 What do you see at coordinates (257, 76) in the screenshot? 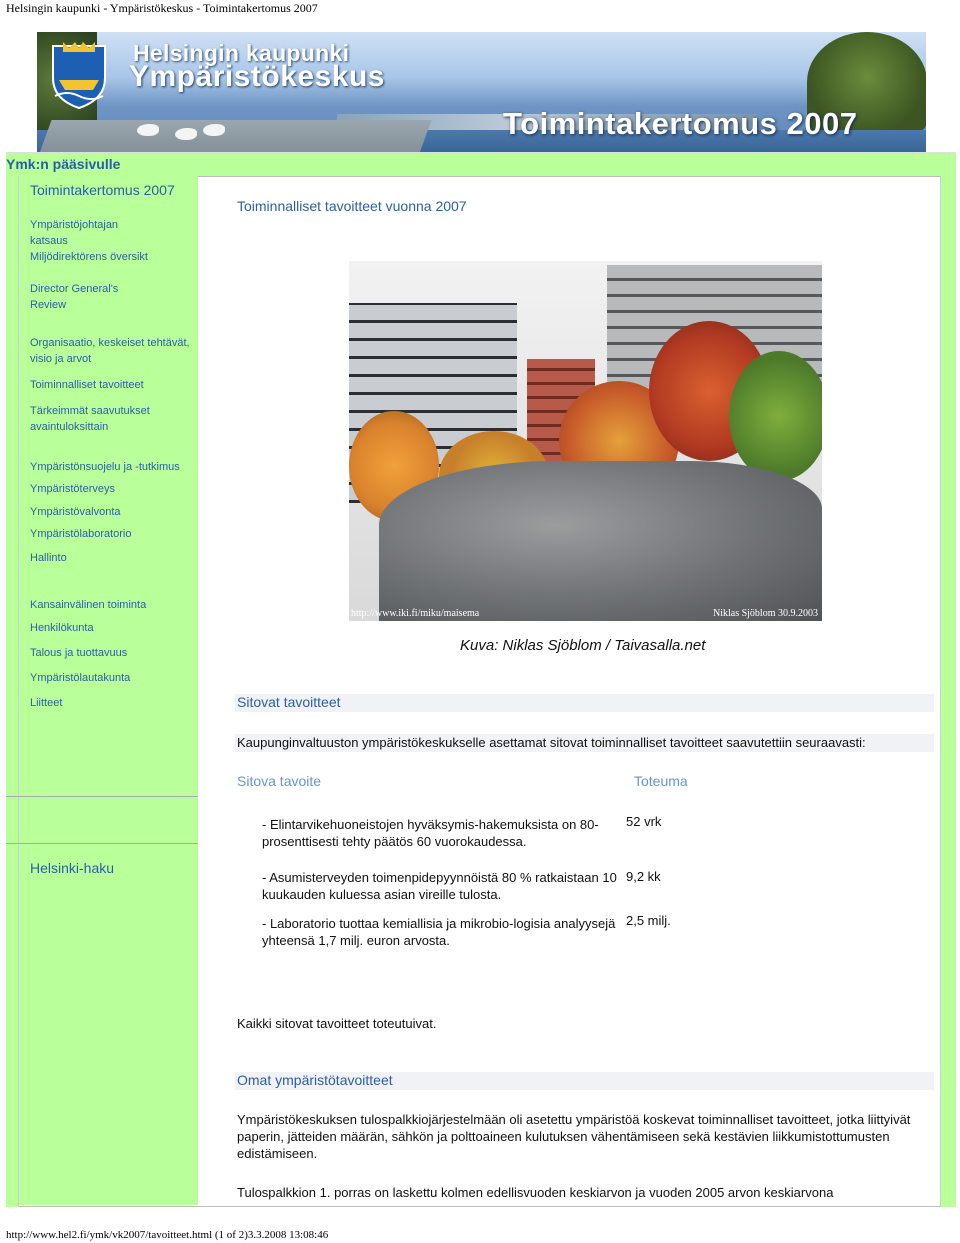
I see `department-name: Ympäristökeskus` at bounding box center [257, 76].